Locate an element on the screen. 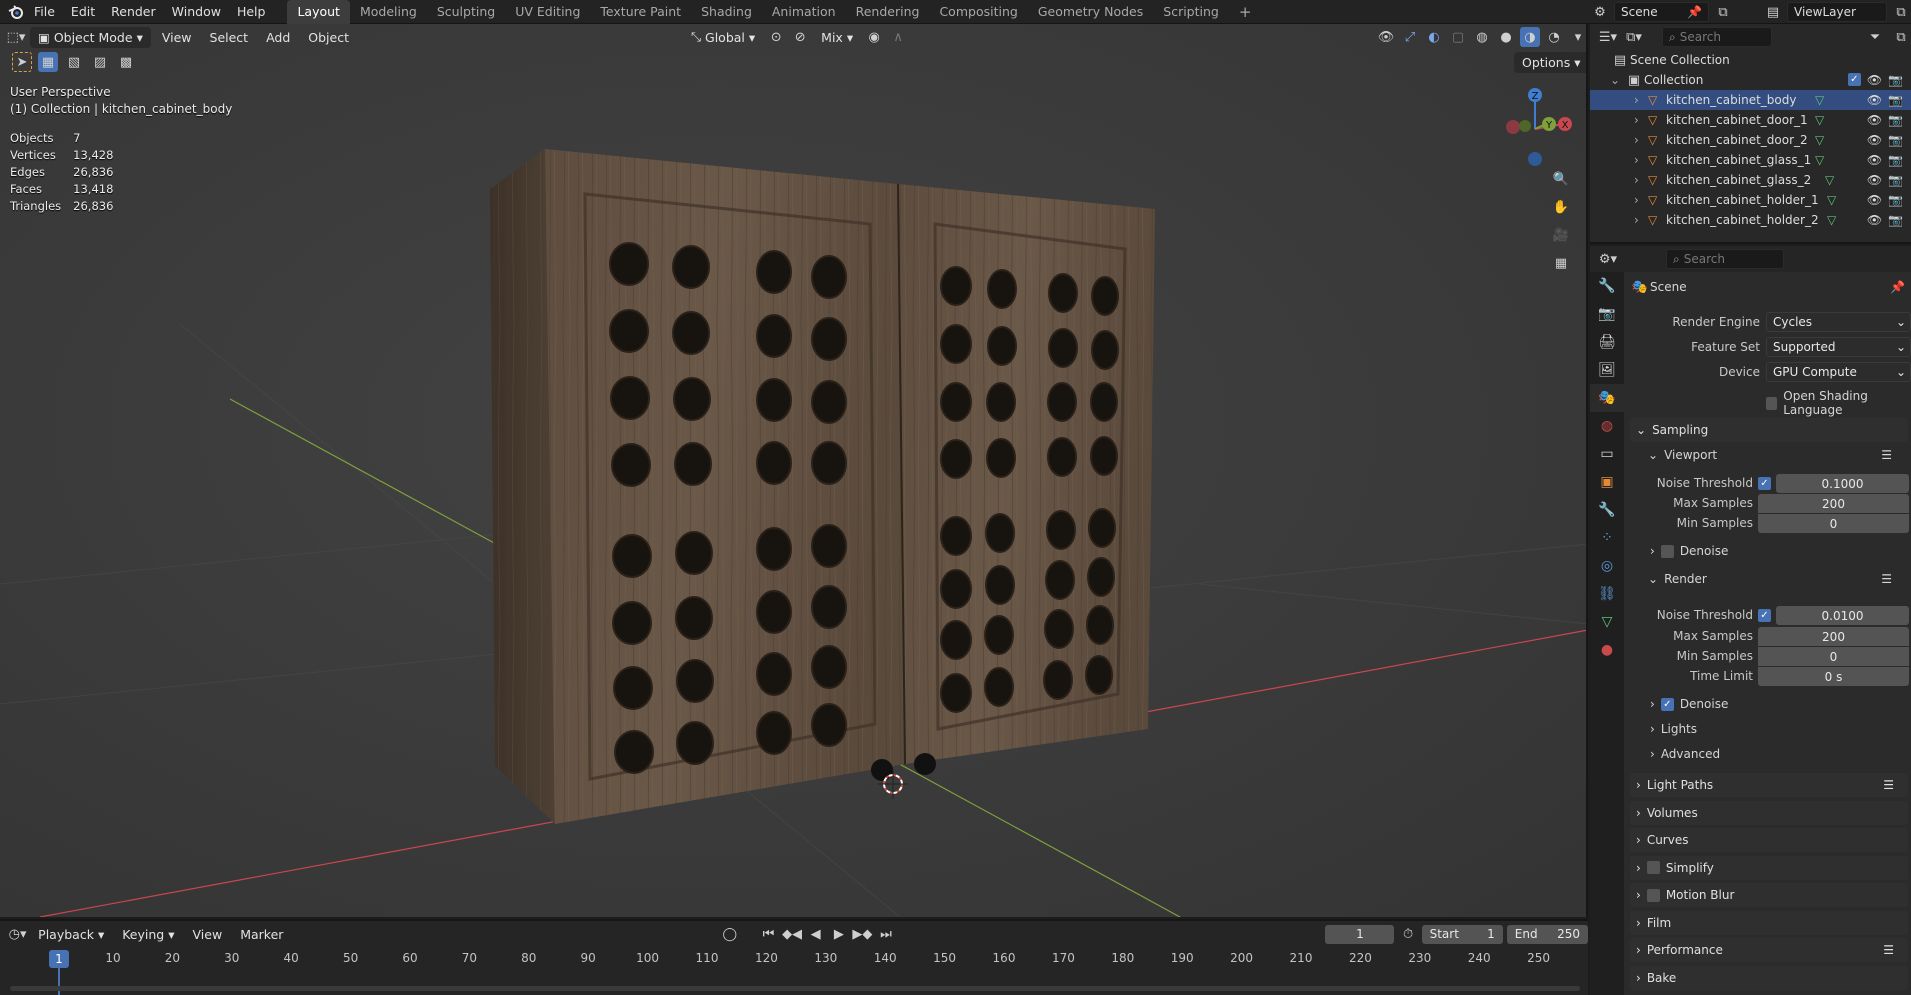  panel-curves: › Curves is located at coordinates (1769, 840).